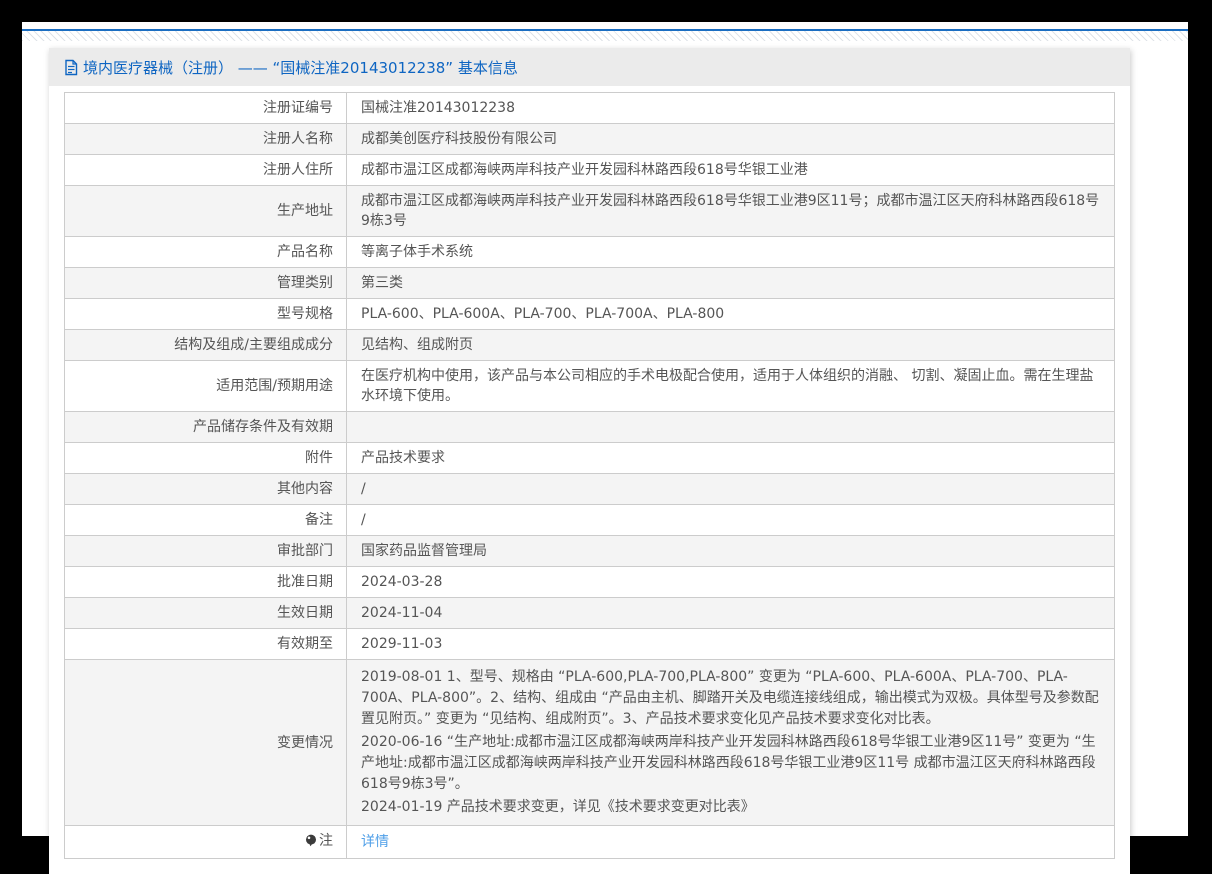 The height and width of the screenshot is (874, 1212). I want to click on row-label: 注, so click(205, 842).